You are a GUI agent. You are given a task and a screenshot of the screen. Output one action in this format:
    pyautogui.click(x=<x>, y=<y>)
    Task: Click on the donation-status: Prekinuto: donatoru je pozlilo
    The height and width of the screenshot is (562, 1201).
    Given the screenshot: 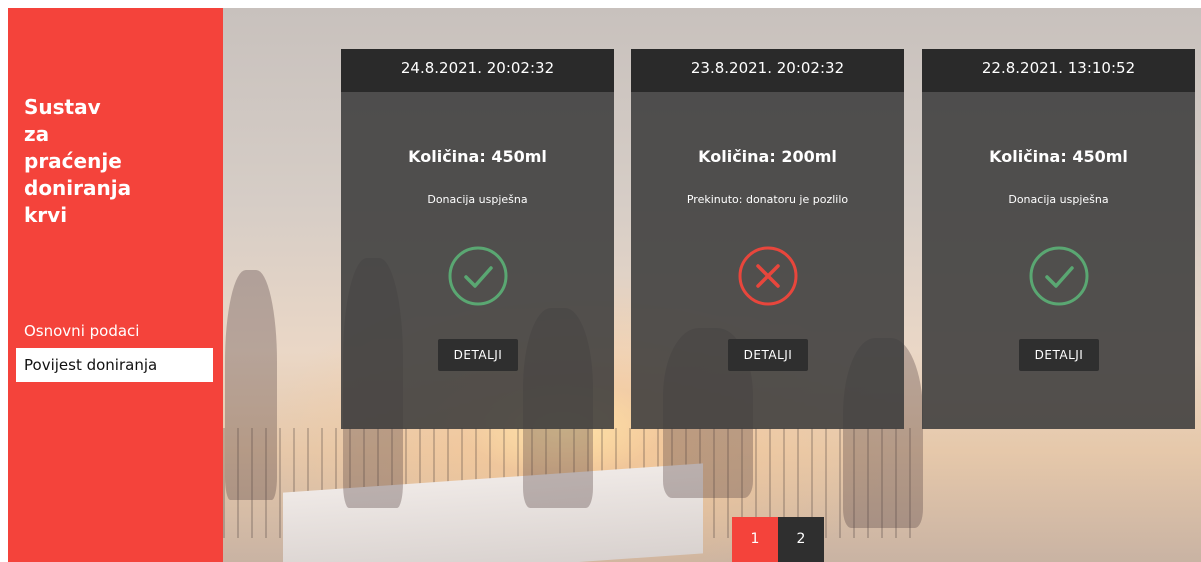 What is the action you would take?
    pyautogui.click(x=767, y=199)
    